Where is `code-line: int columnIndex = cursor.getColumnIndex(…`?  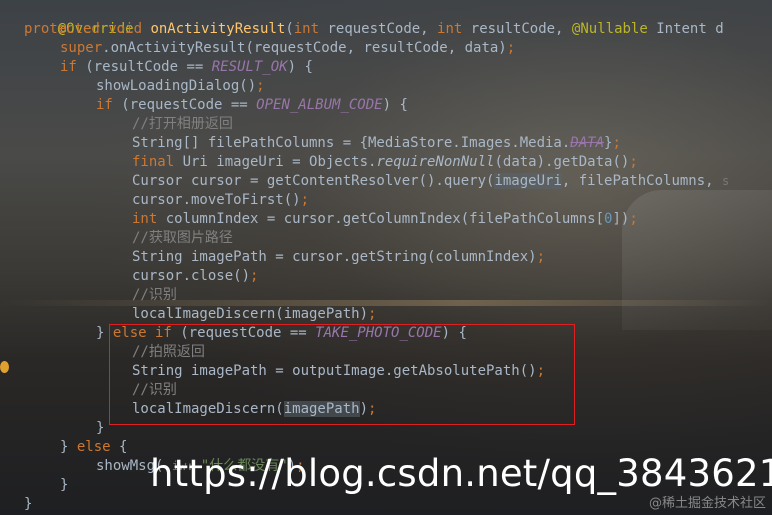
code-line: int columnIndex = cursor.getColumnIndex(… is located at coordinates (385, 219).